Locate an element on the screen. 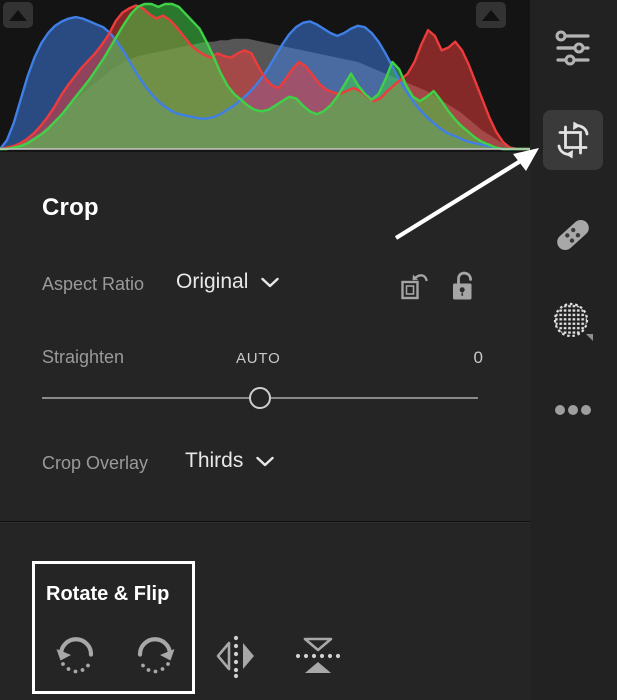 The width and height of the screenshot is (617, 700). rotate-flip-title: Rotate & Flip is located at coordinates (108, 594).